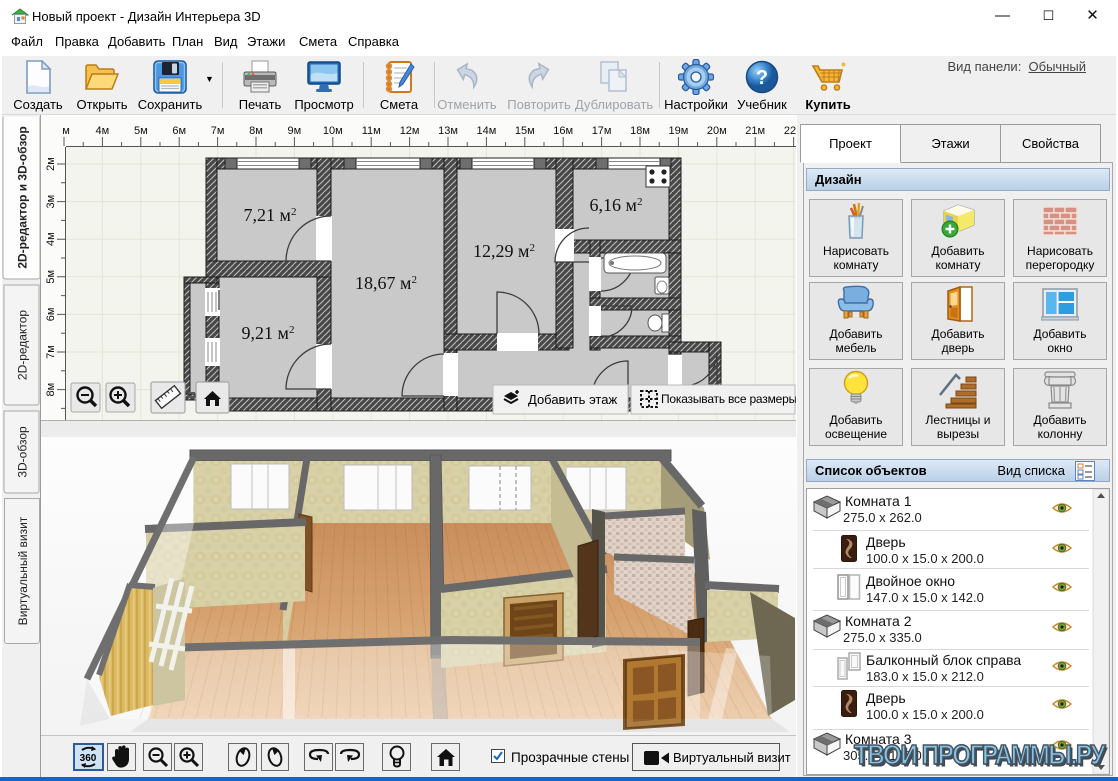 The width and height of the screenshot is (1118, 781). I want to click on svg-text: 19м, so click(678, 131).